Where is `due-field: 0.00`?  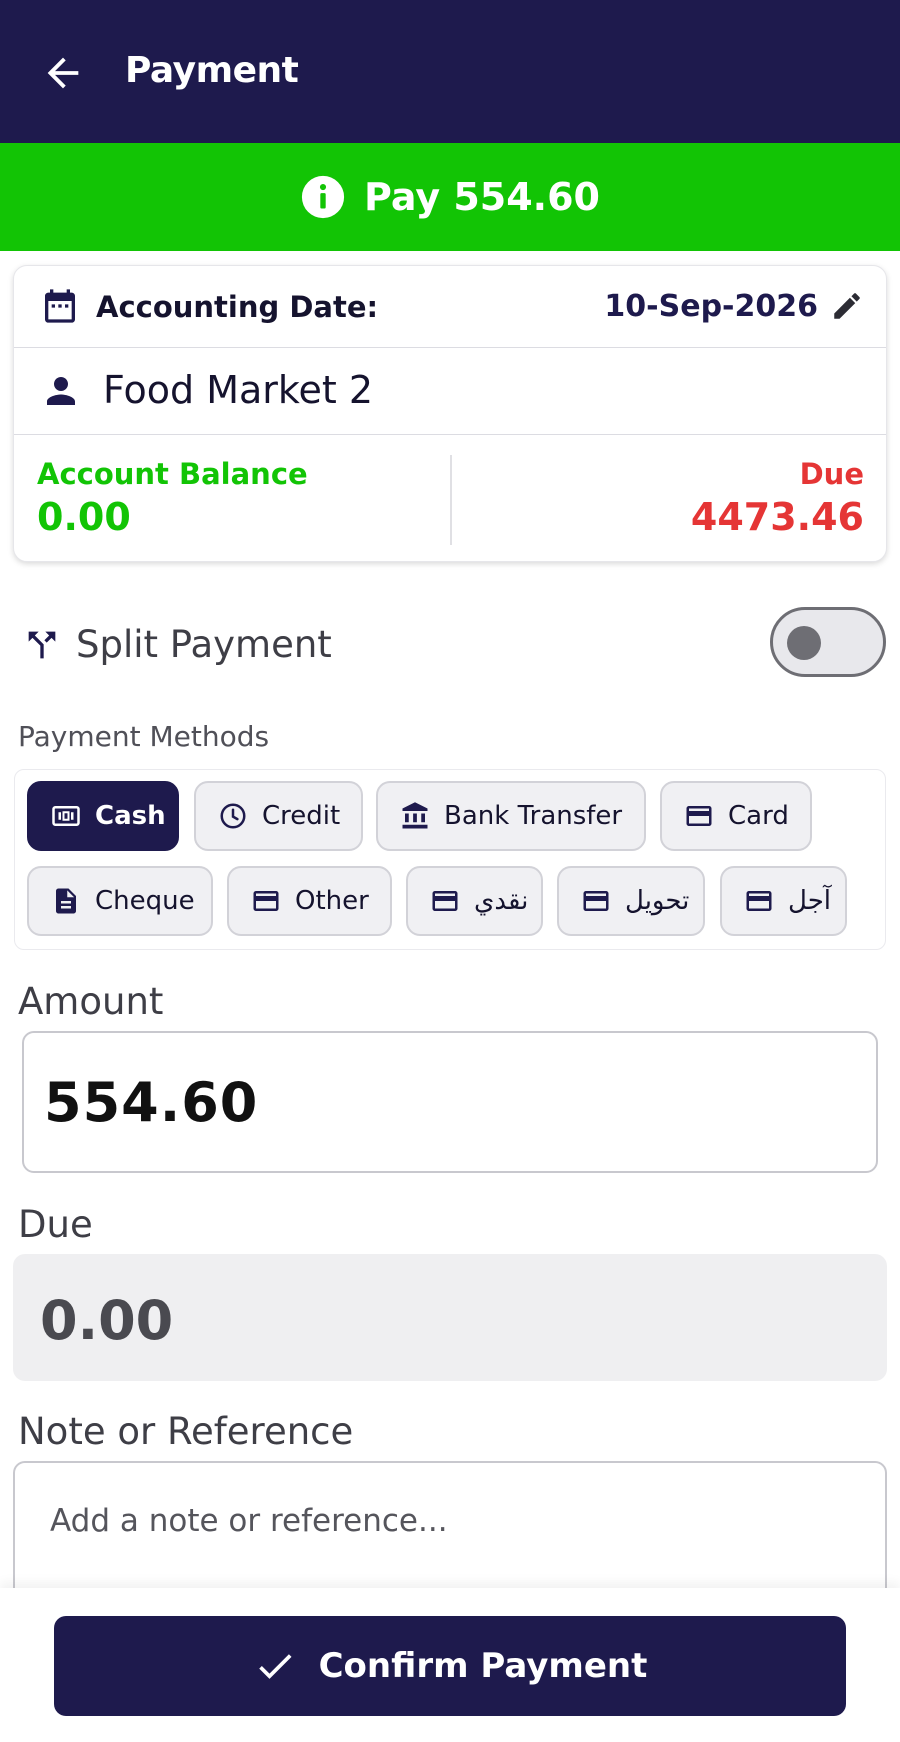
due-field: 0.00 is located at coordinates (450, 1317).